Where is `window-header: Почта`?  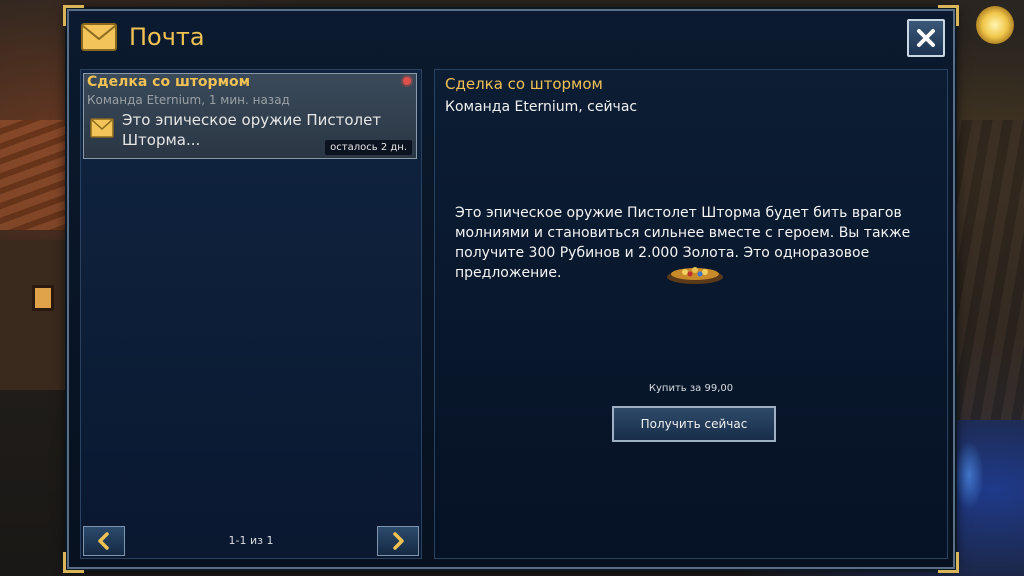 window-header: Почта is located at coordinates (511, 40).